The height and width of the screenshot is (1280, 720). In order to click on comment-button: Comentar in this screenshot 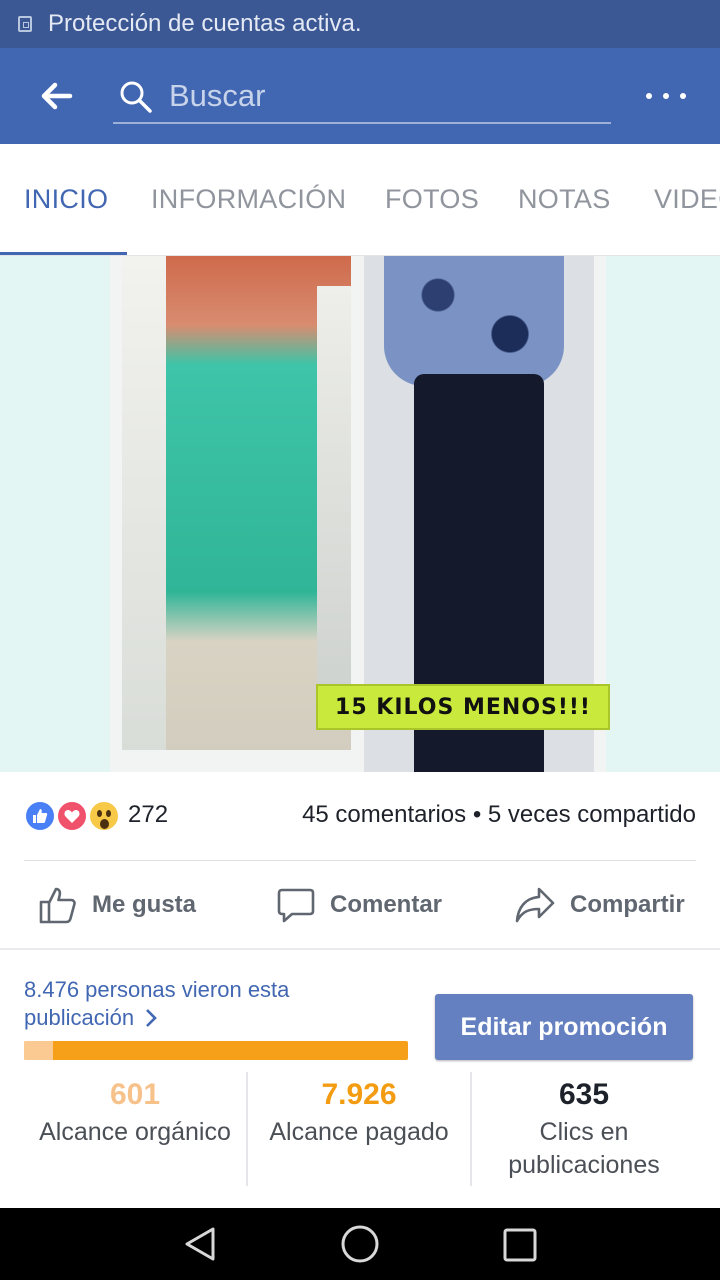, I will do `click(359, 905)`.